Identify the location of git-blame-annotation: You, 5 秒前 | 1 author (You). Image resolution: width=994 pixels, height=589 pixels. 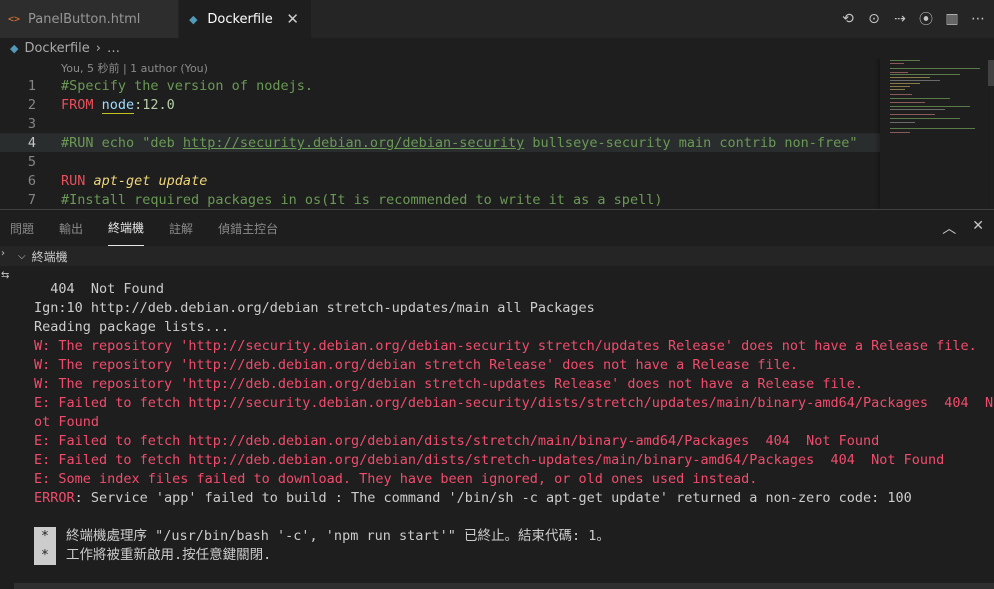
(134, 68).